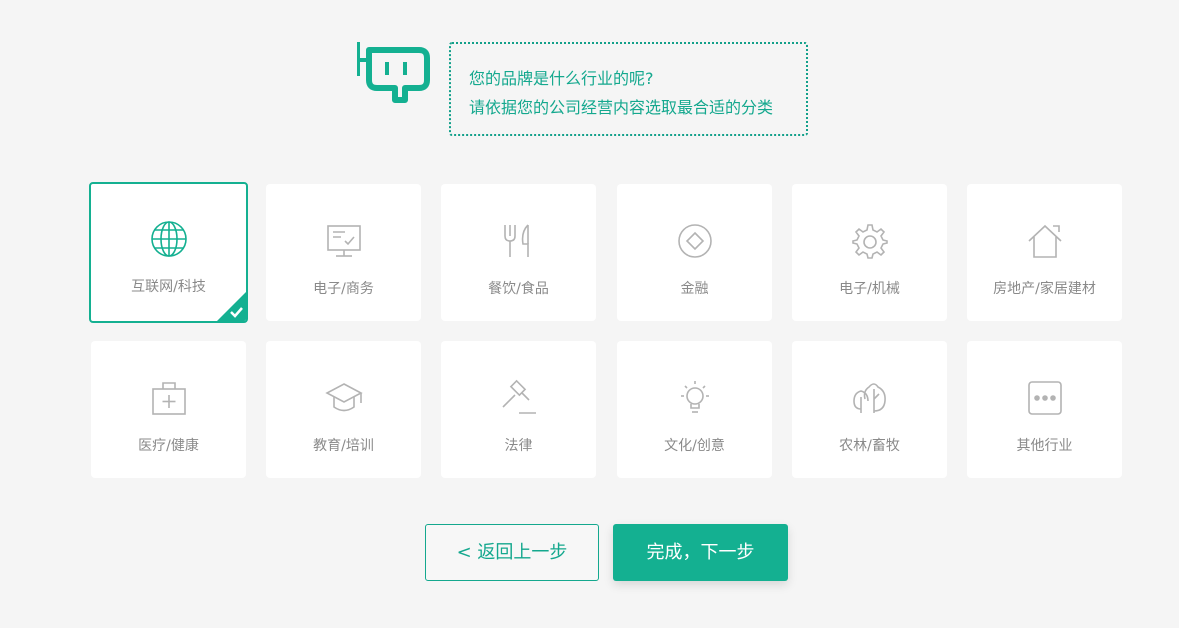 The height and width of the screenshot is (628, 1179). Describe the element at coordinates (1044, 289) in the screenshot. I see `industry-label: 房地产/家居建材` at that location.